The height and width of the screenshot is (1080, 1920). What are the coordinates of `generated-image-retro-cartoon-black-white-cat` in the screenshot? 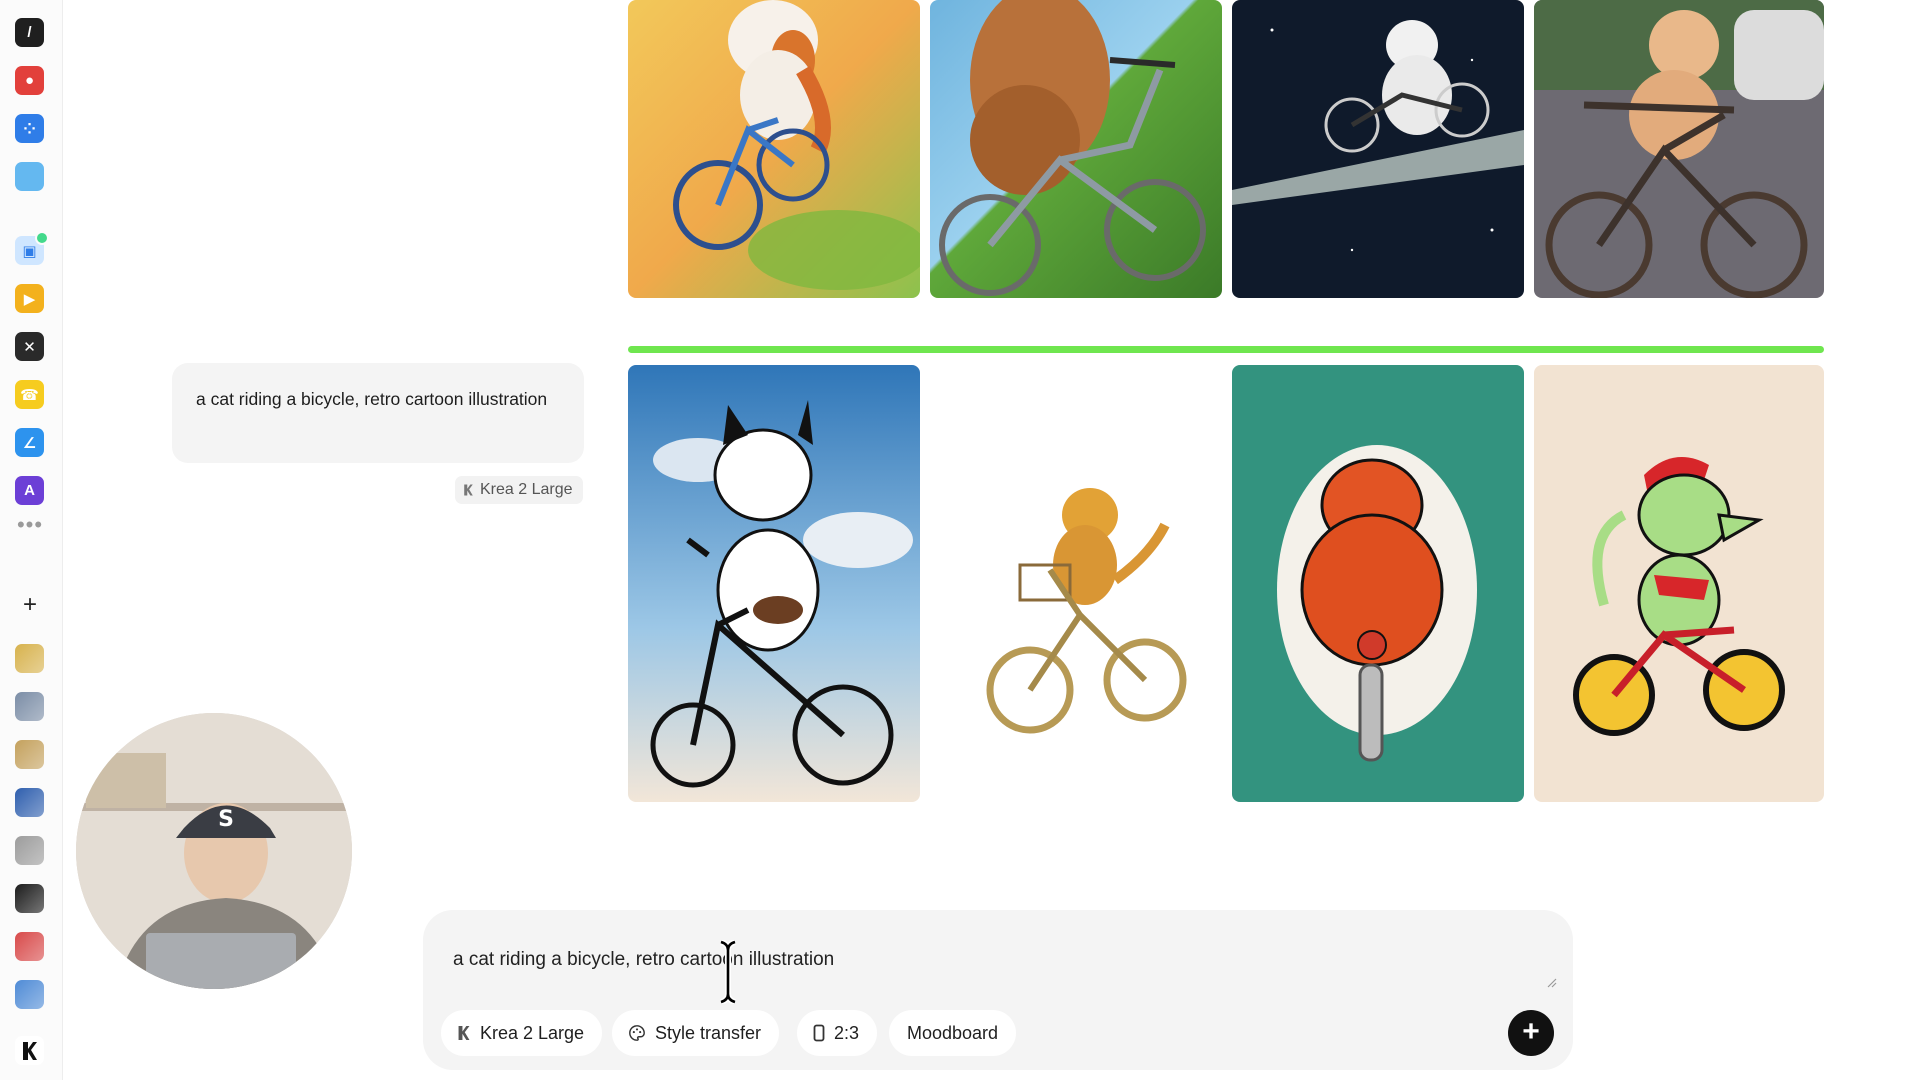 It's located at (774, 583).